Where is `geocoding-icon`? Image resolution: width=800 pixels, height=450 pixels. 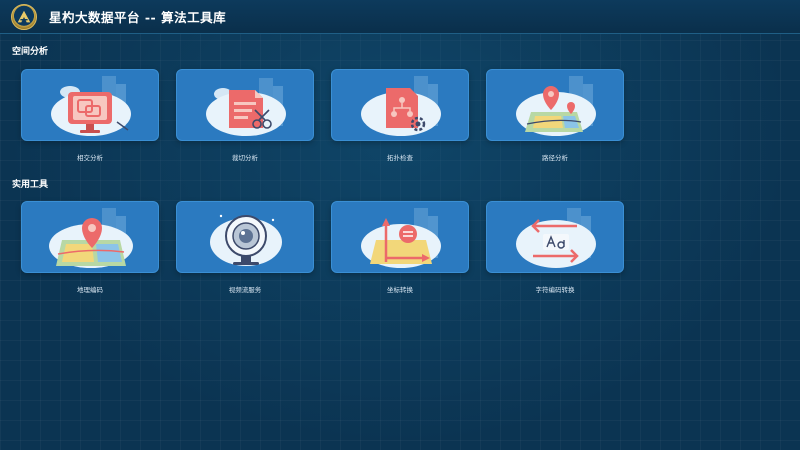
geocoding-icon is located at coordinates (91, 238).